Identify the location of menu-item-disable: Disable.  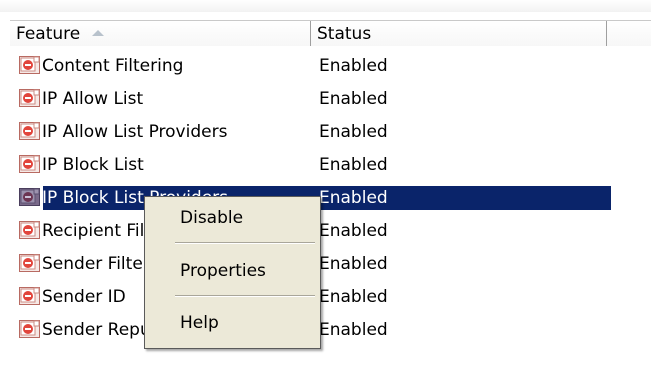
(232, 218).